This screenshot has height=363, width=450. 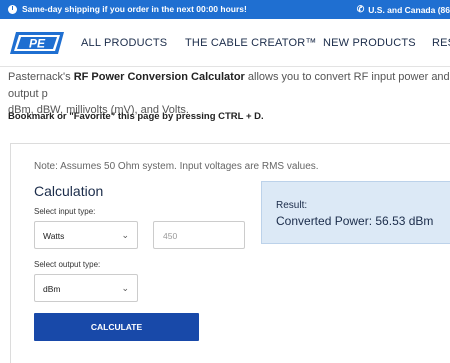 I want to click on nav-cable-creator: THE CABLE CREATOR™, so click(x=251, y=43).